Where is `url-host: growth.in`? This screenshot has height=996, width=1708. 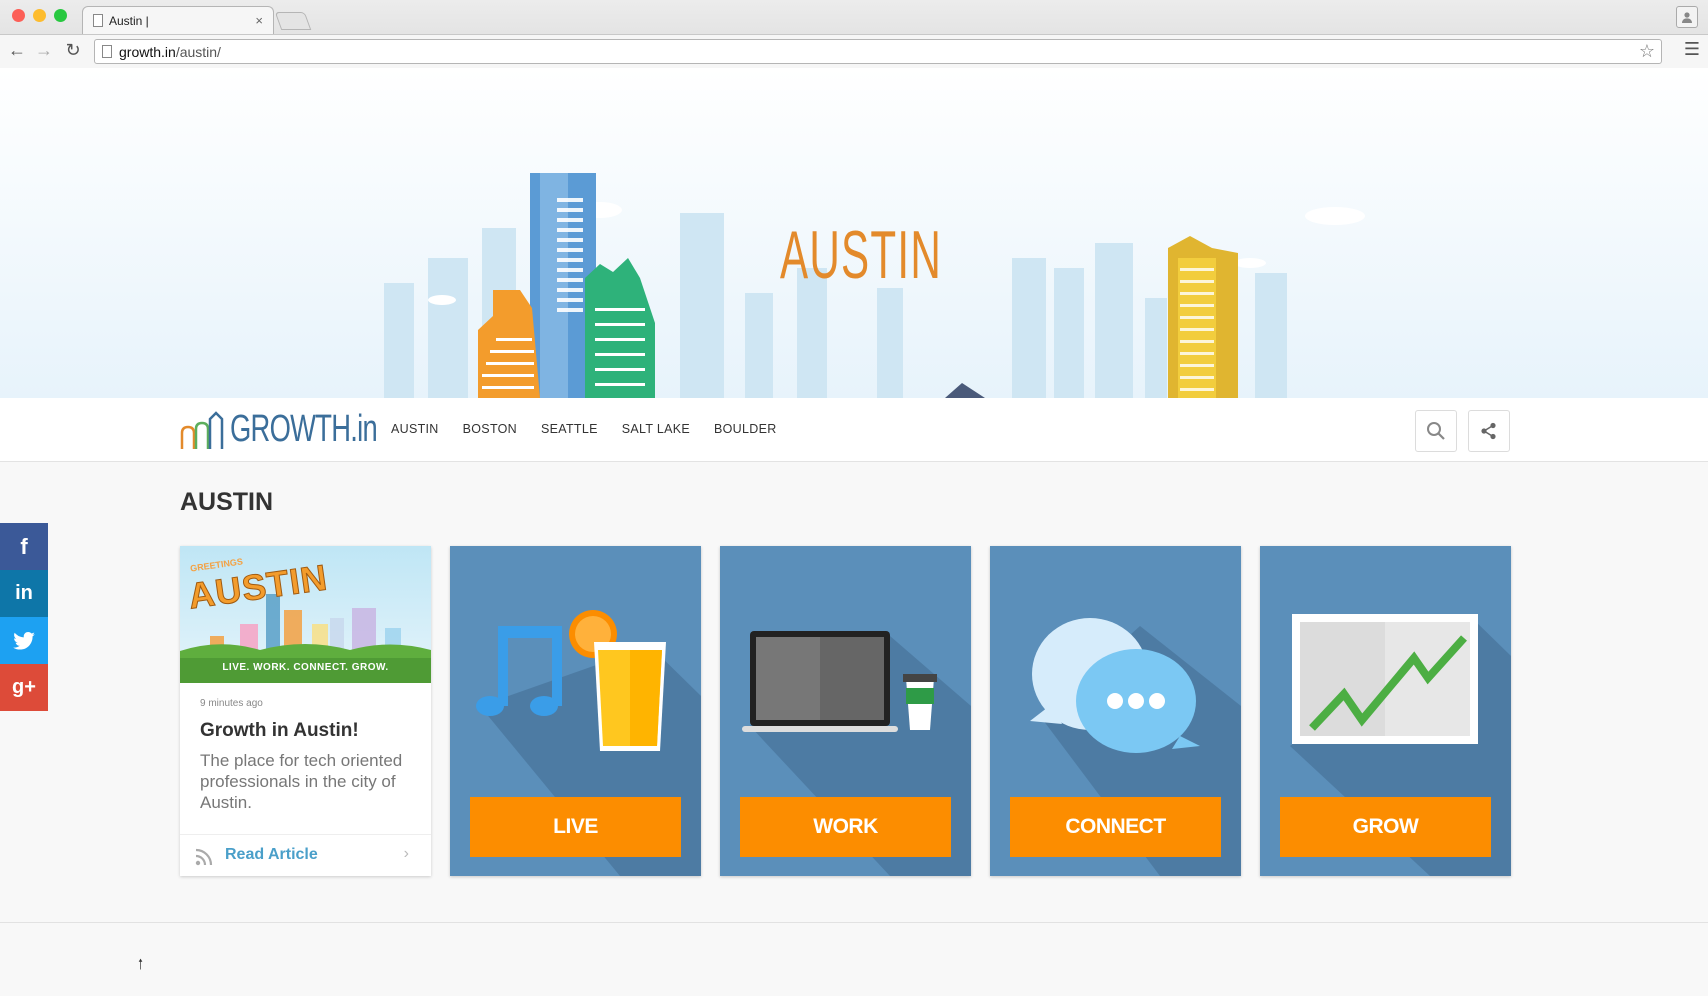
url-host: growth.in is located at coordinates (147, 51).